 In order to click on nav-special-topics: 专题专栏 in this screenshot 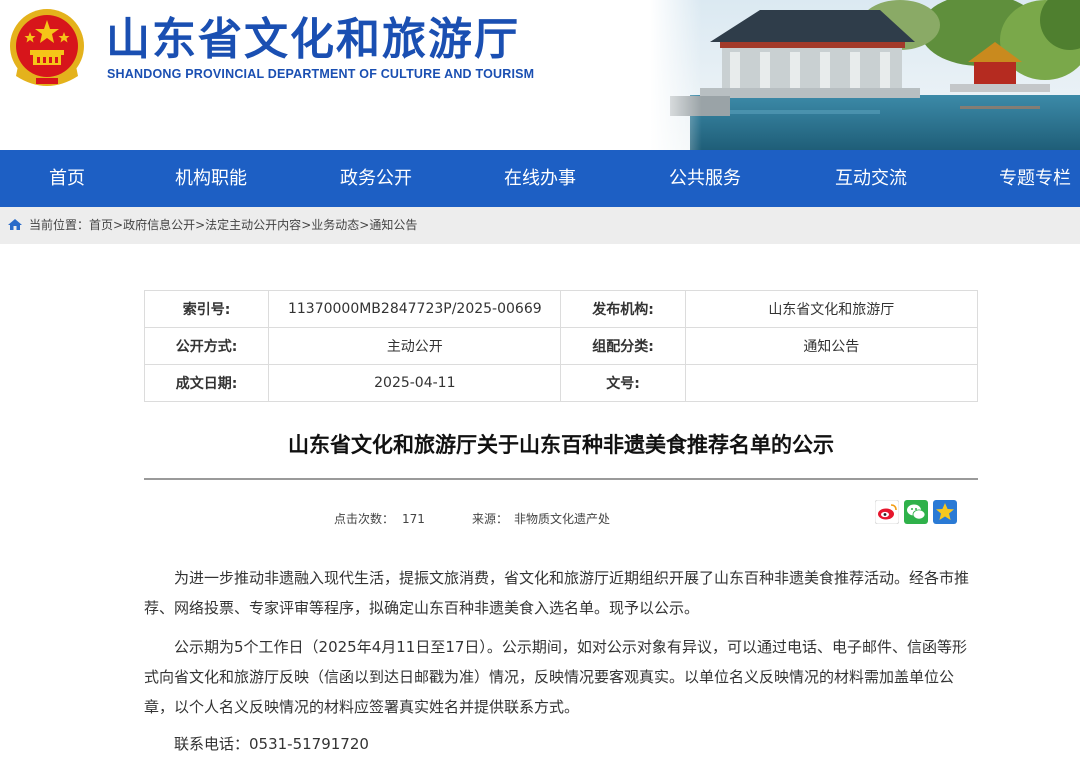, I will do `click(1035, 178)`.